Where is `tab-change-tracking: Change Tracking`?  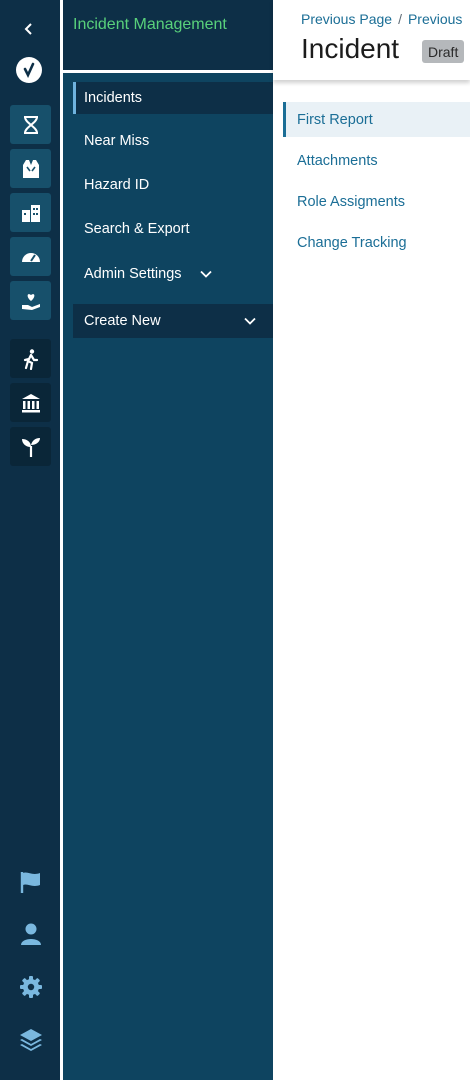
tab-change-tracking: Change Tracking is located at coordinates (376, 242).